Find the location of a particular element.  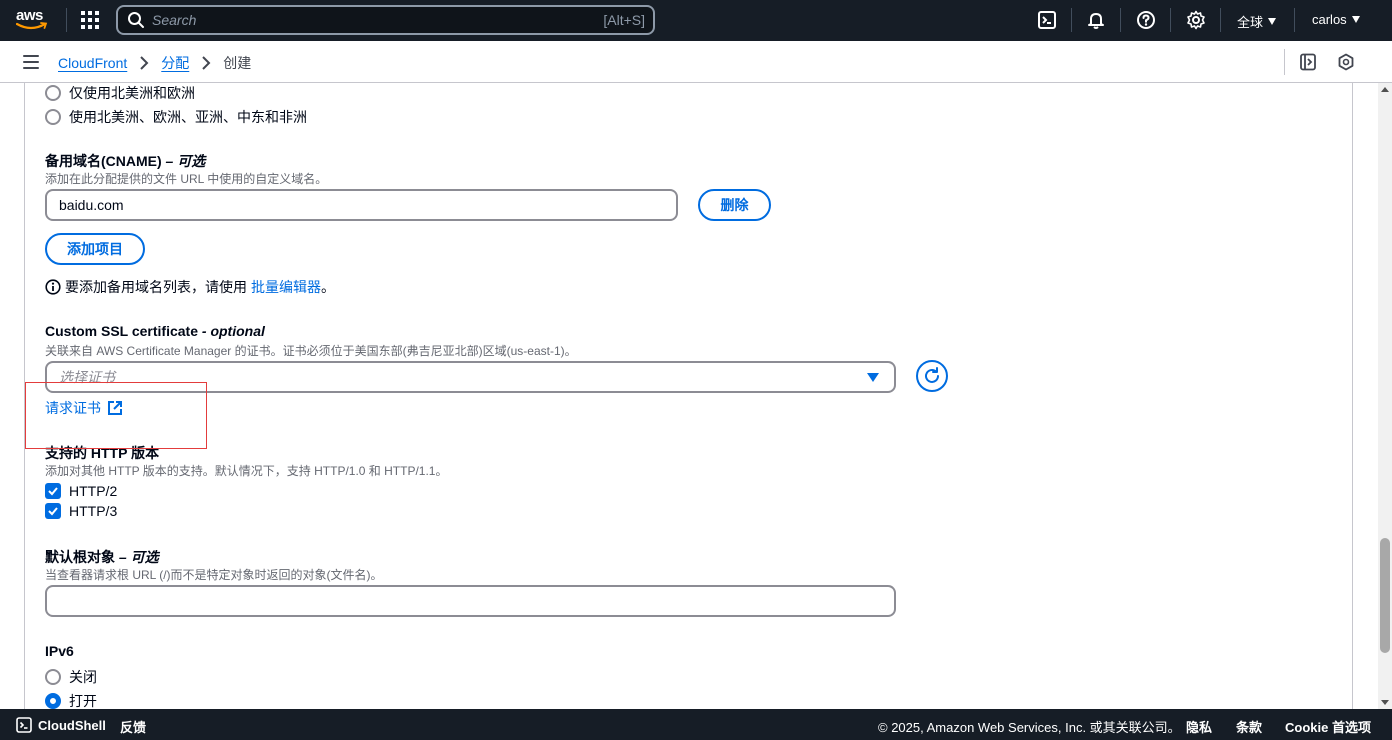

refresh-icon is located at coordinates (932, 375).